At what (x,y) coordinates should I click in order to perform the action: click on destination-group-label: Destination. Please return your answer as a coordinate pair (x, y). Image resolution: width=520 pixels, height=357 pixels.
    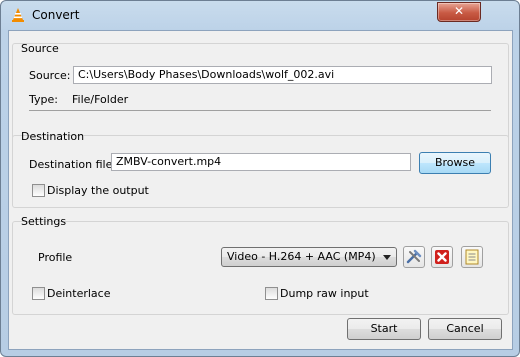
    Looking at the image, I should click on (53, 136).